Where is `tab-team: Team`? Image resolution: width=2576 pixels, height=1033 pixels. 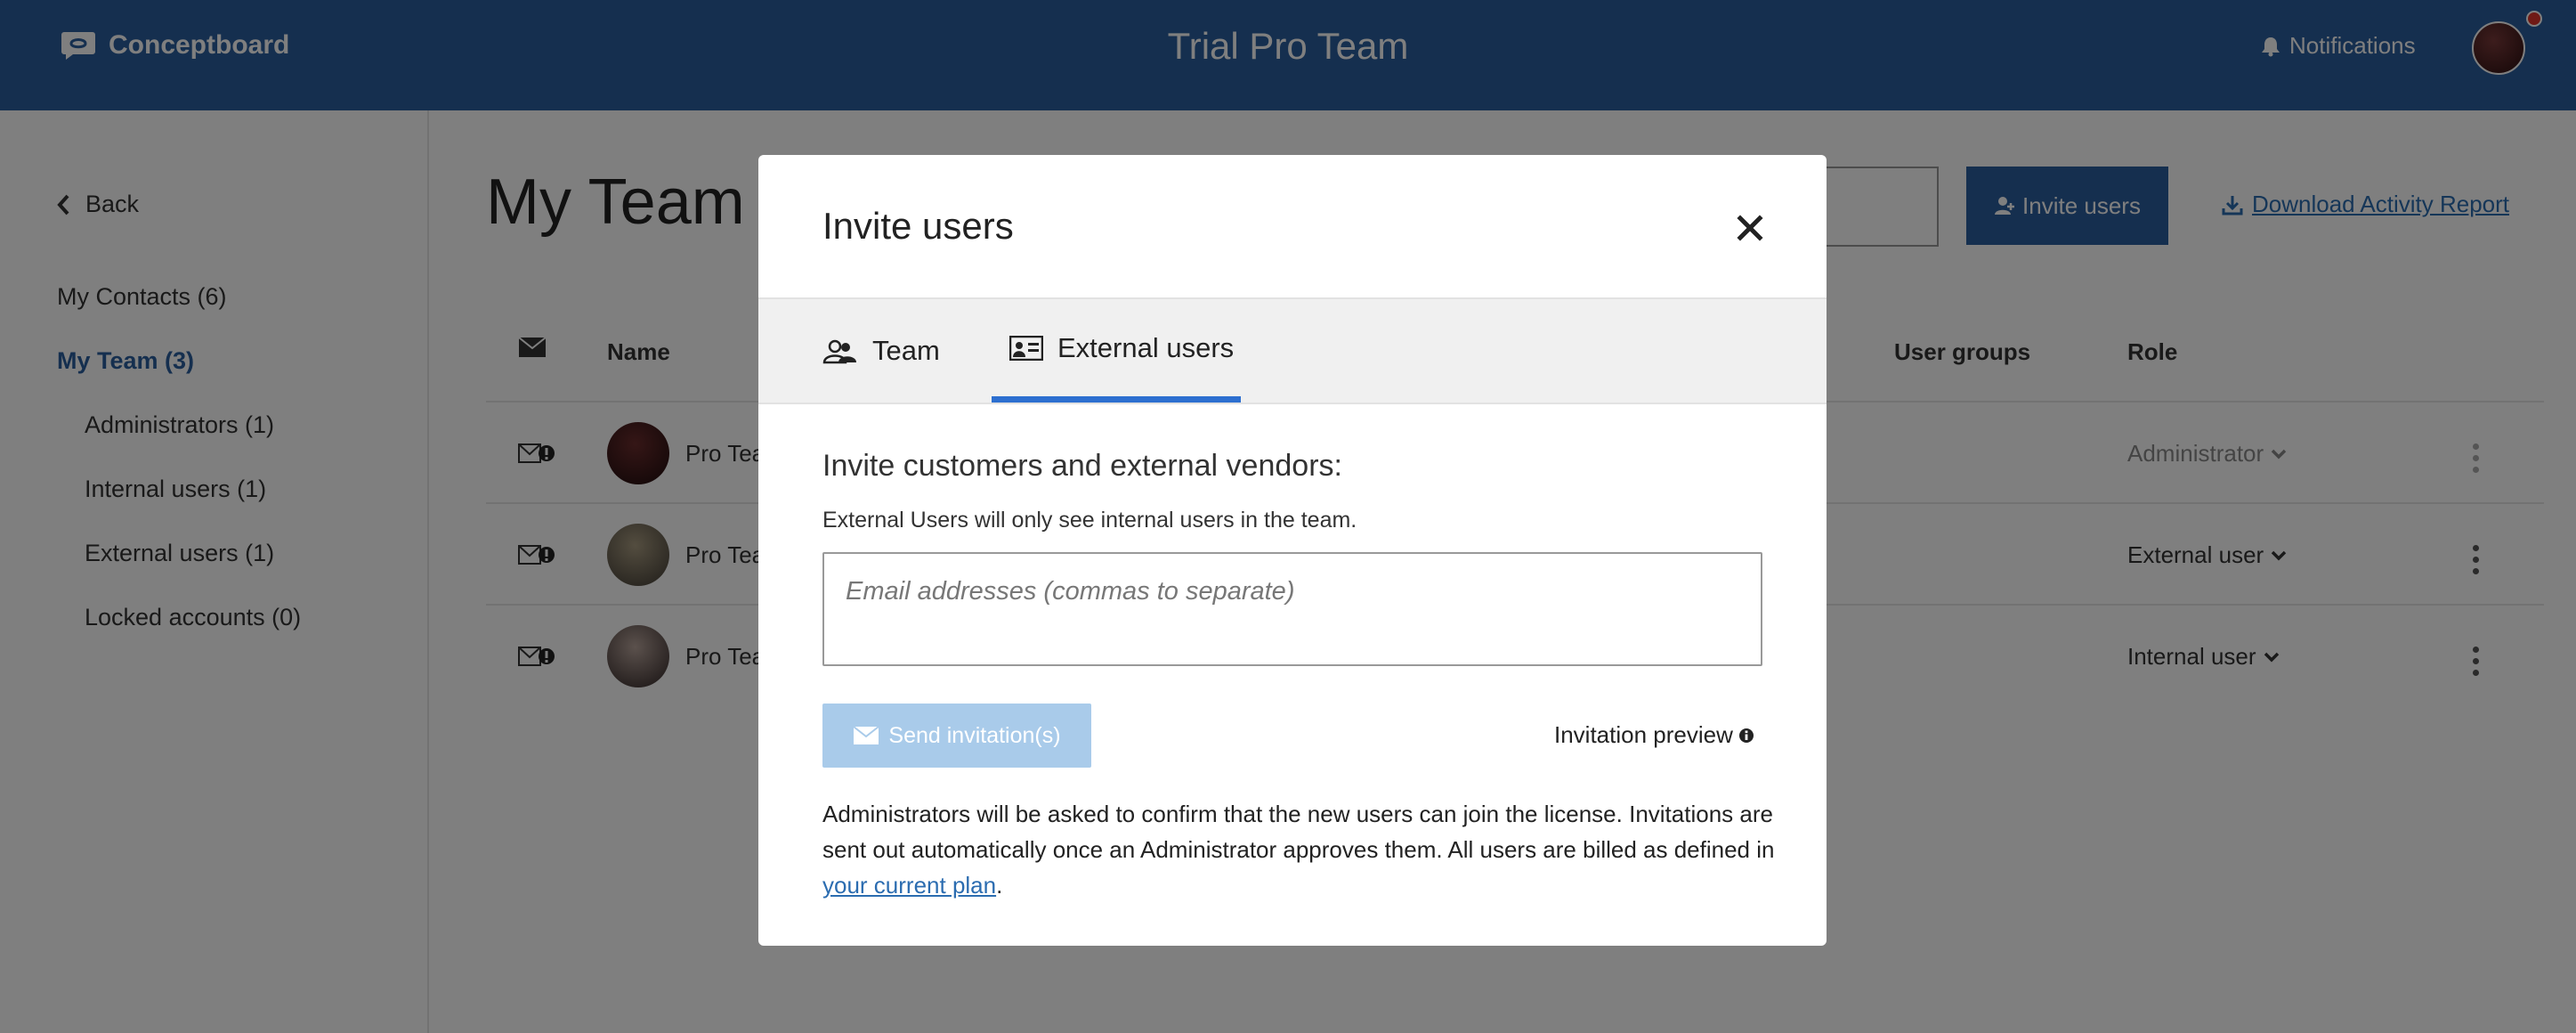
tab-team: Team is located at coordinates (881, 351).